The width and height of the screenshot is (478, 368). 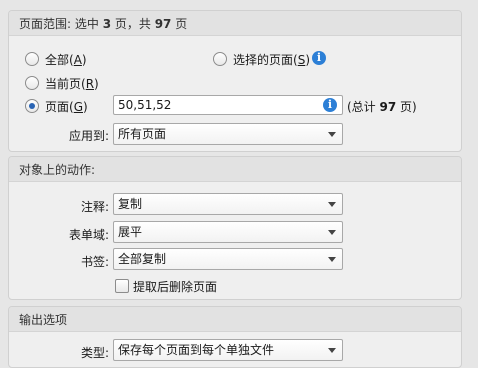 I want to click on apply-to-label: 应用到:, so click(x=88, y=136).